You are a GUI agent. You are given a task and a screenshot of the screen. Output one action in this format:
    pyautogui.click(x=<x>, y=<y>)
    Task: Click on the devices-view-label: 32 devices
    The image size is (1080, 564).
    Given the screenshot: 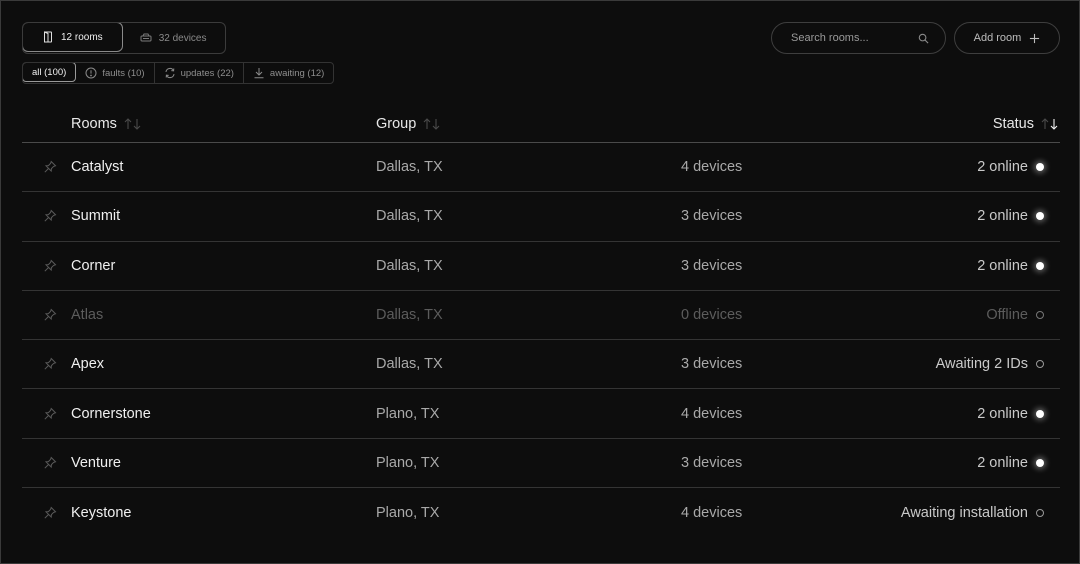 What is the action you would take?
    pyautogui.click(x=182, y=38)
    